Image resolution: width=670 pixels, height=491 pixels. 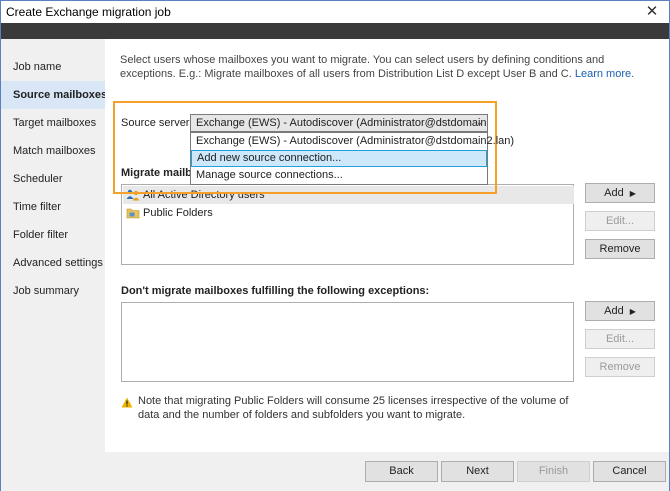 I want to click on sidebar-item-folder-filter: Folder filter, so click(x=53, y=235).